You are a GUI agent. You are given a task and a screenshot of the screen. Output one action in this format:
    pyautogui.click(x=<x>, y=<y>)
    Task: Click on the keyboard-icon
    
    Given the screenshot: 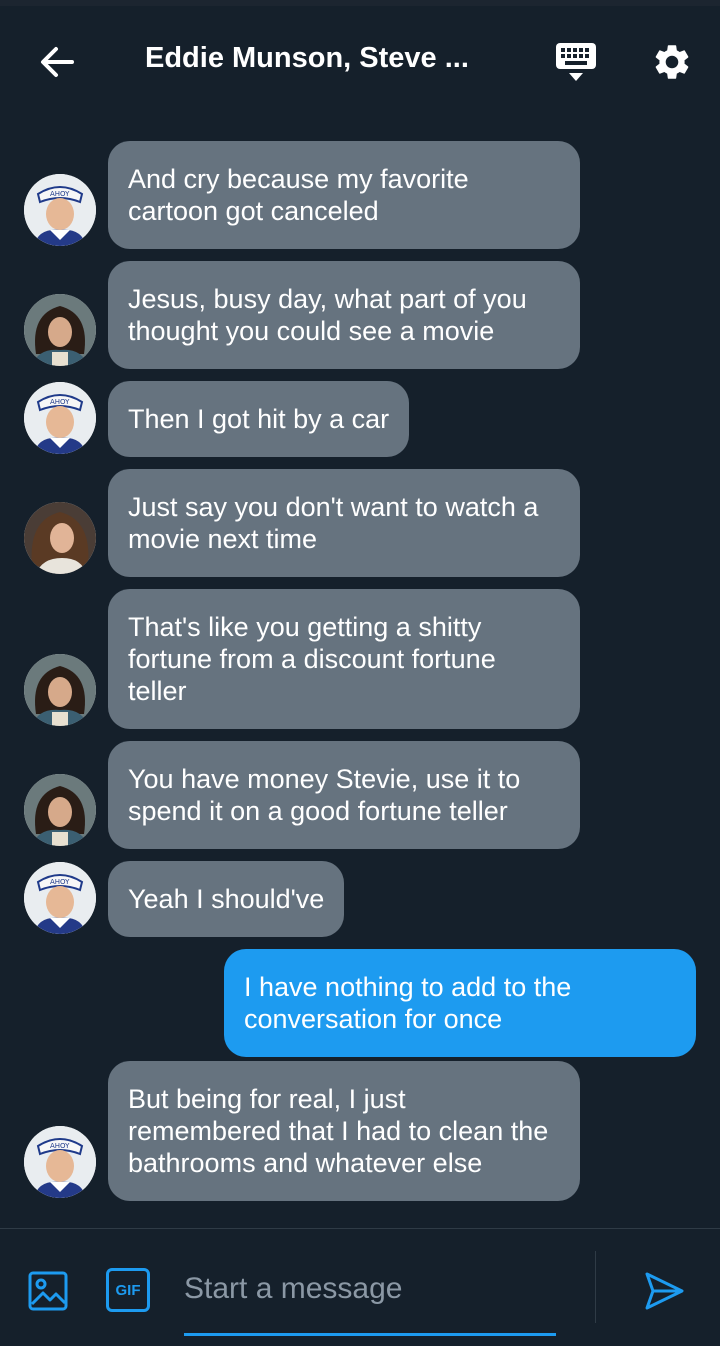 What is the action you would take?
    pyautogui.click(x=576, y=62)
    